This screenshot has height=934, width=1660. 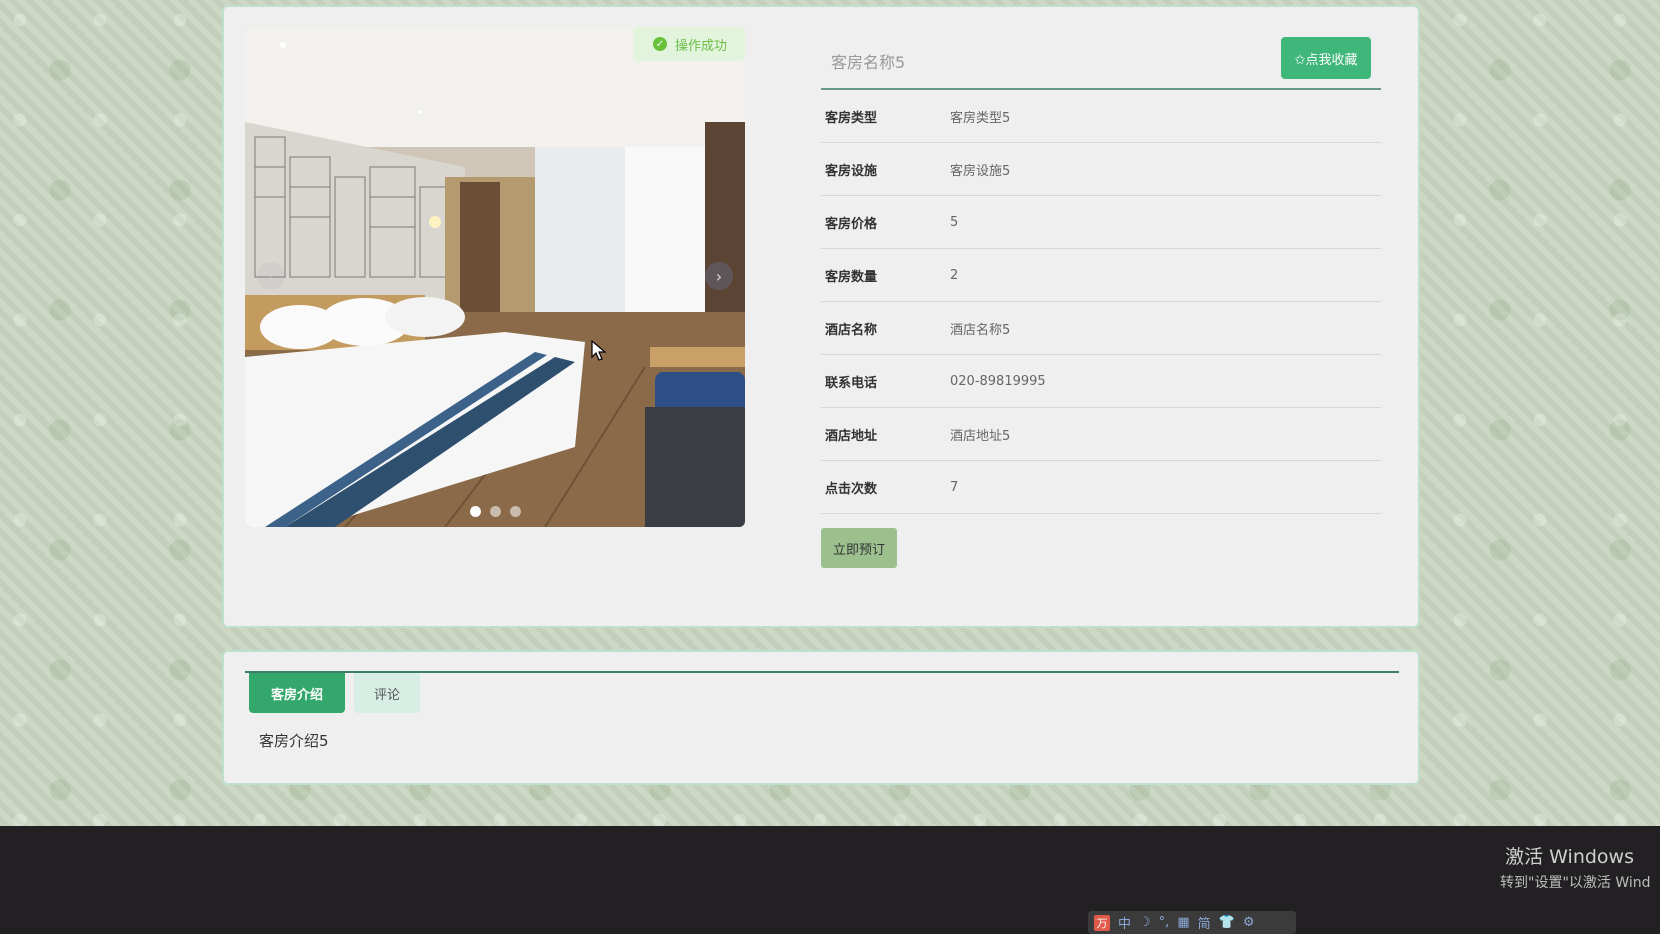 What do you see at coordinates (294, 741) in the screenshot?
I see `room-intro-text: 客房介绍5` at bounding box center [294, 741].